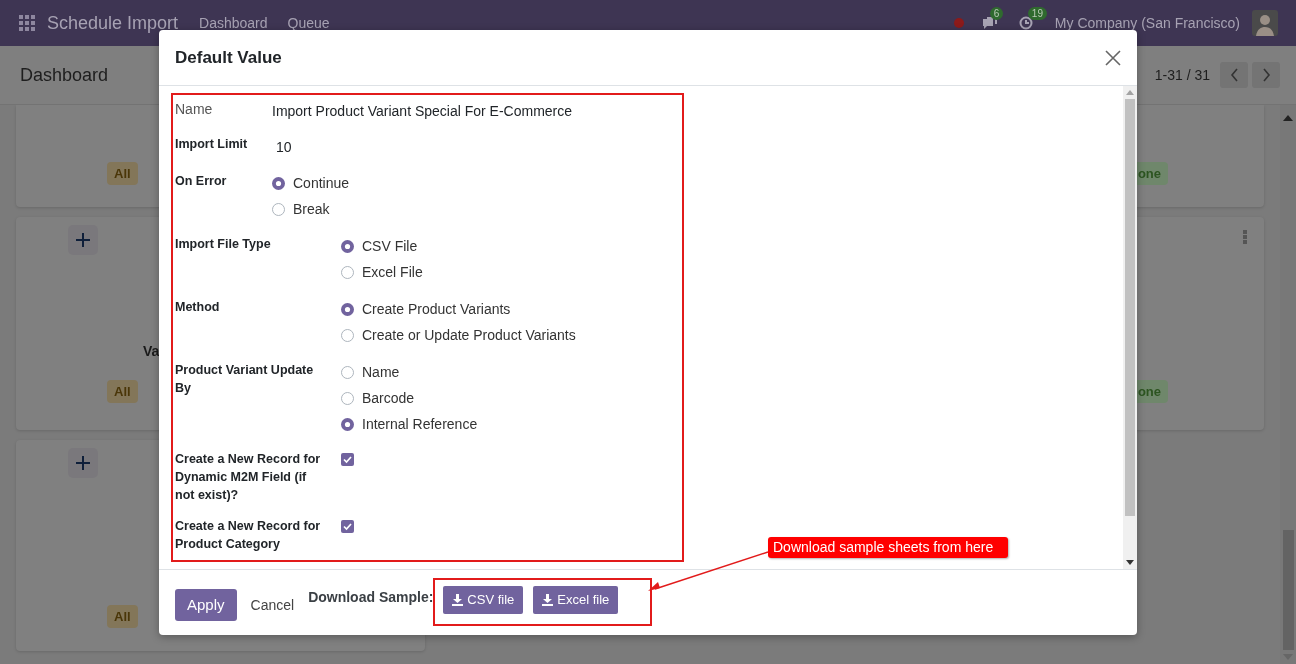 The image size is (1296, 664). Describe the element at coordinates (212, 144) in the screenshot. I see `field-label: Import Limit` at that location.